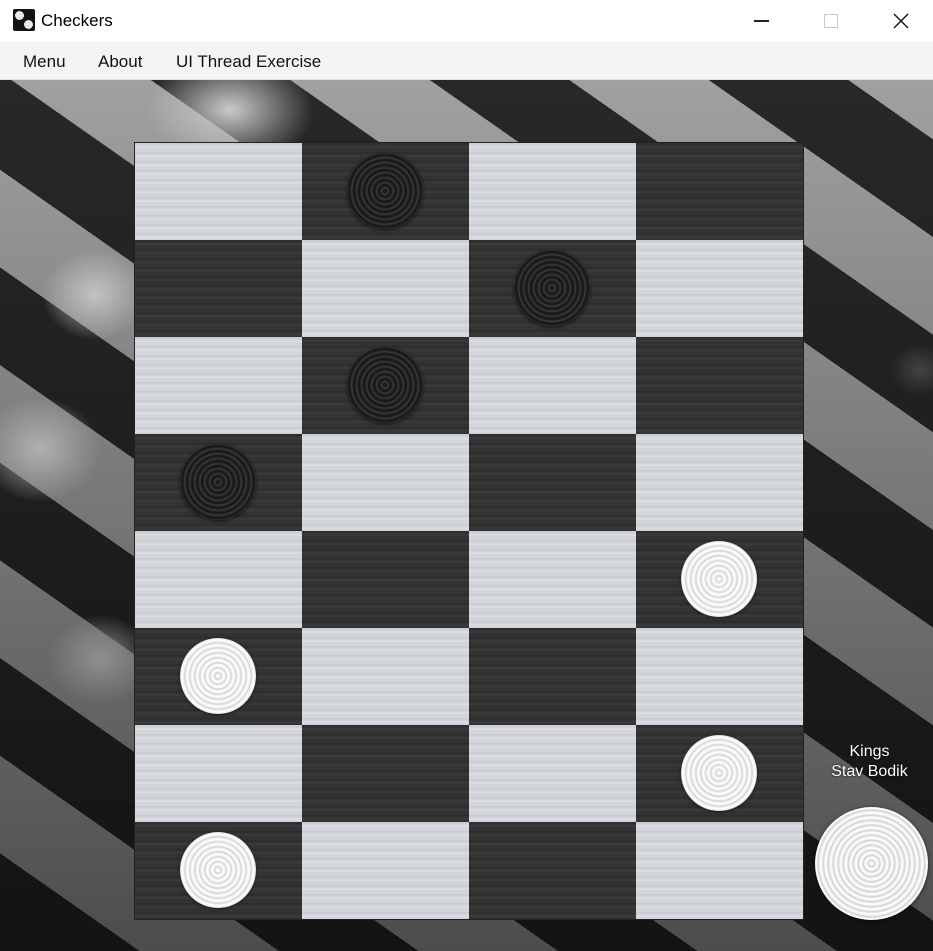  Describe the element at coordinates (466, 61) in the screenshot. I see `menu-bar: Menu About UI Thread Exercise` at that location.